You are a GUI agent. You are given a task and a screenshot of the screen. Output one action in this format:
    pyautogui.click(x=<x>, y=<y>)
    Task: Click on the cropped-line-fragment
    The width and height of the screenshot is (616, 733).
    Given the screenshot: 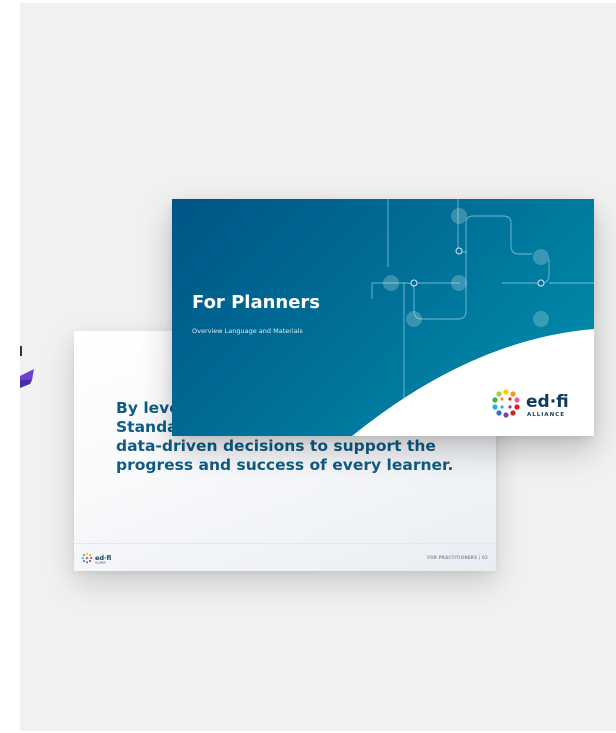 What is the action you would take?
    pyautogui.click(x=21, y=351)
    